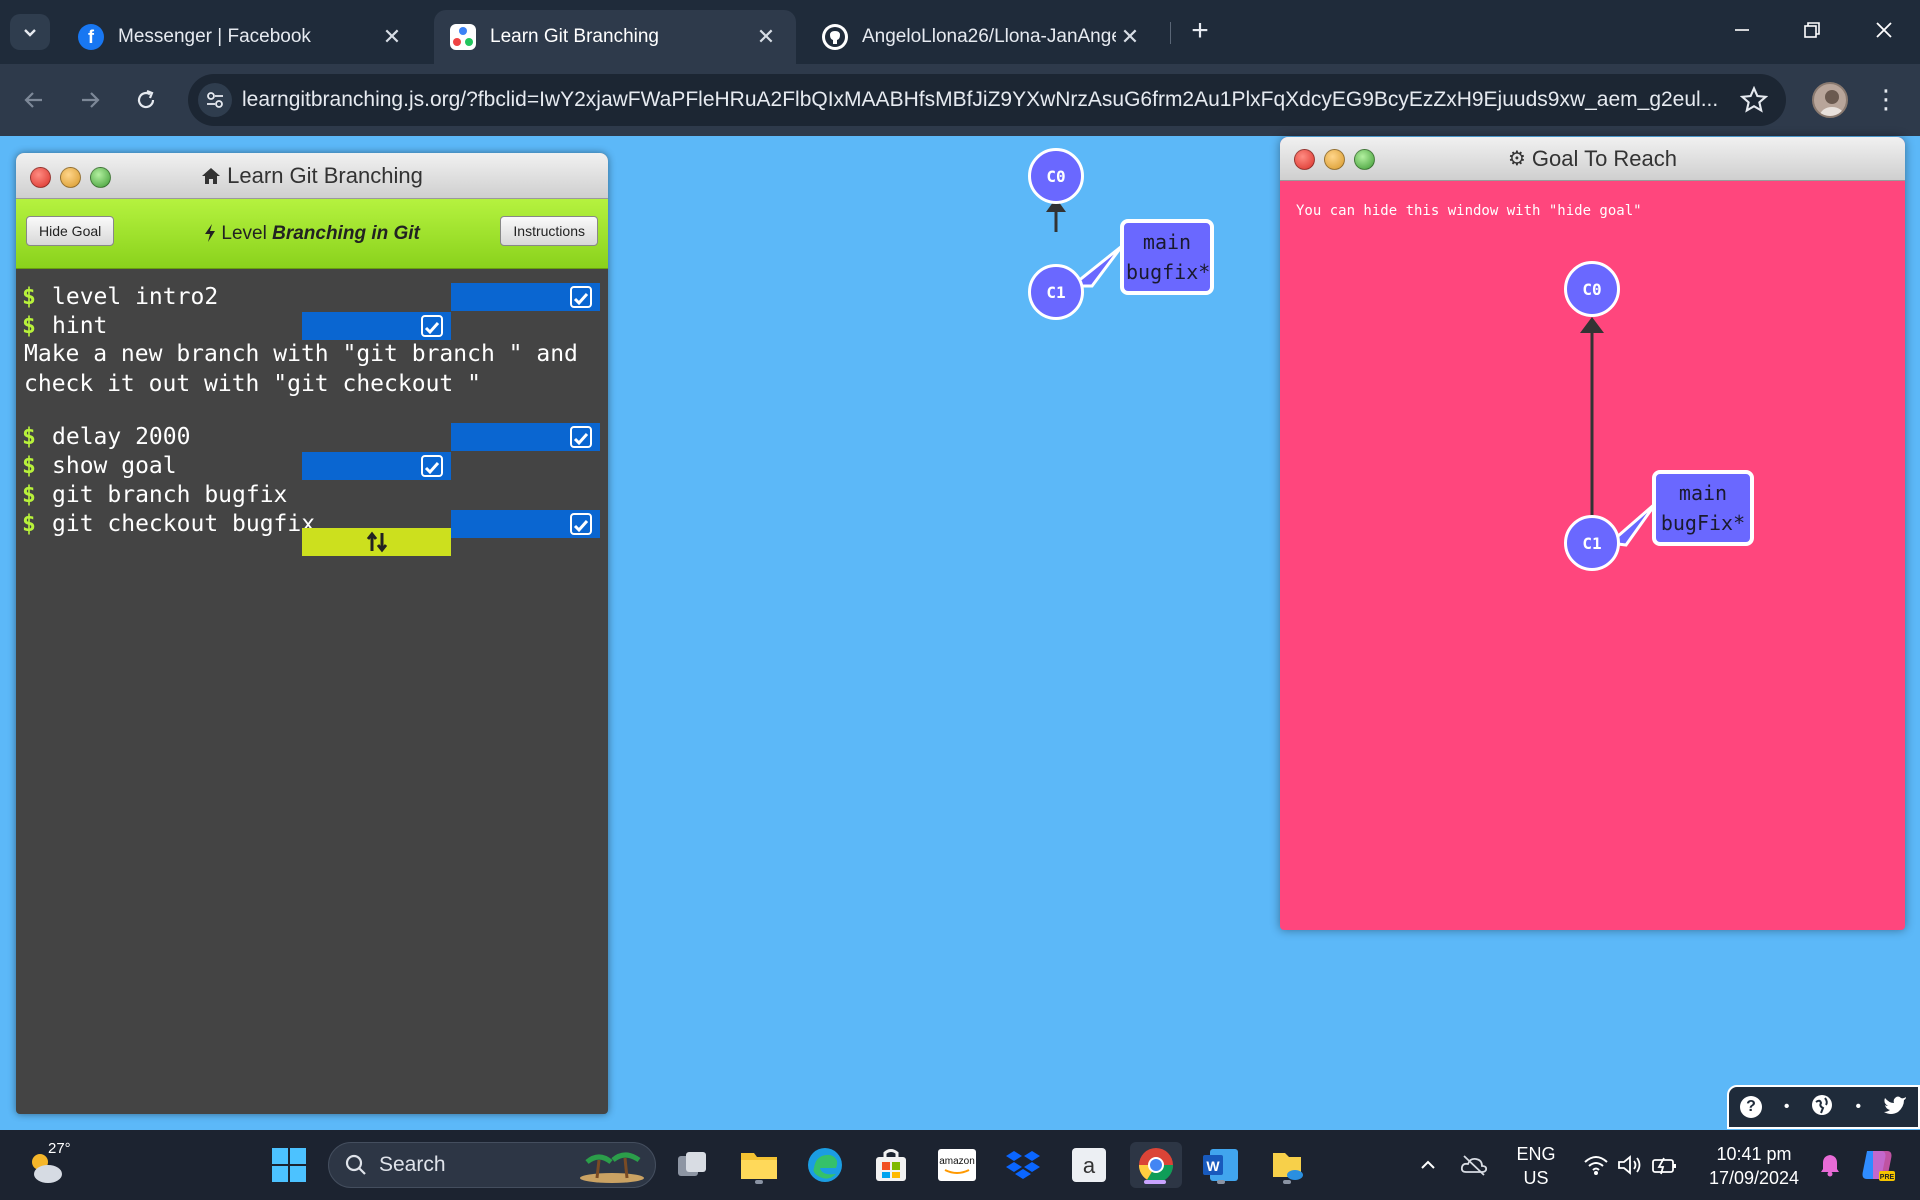  What do you see at coordinates (1536, 1178) in the screenshot?
I see `region-code: US` at bounding box center [1536, 1178].